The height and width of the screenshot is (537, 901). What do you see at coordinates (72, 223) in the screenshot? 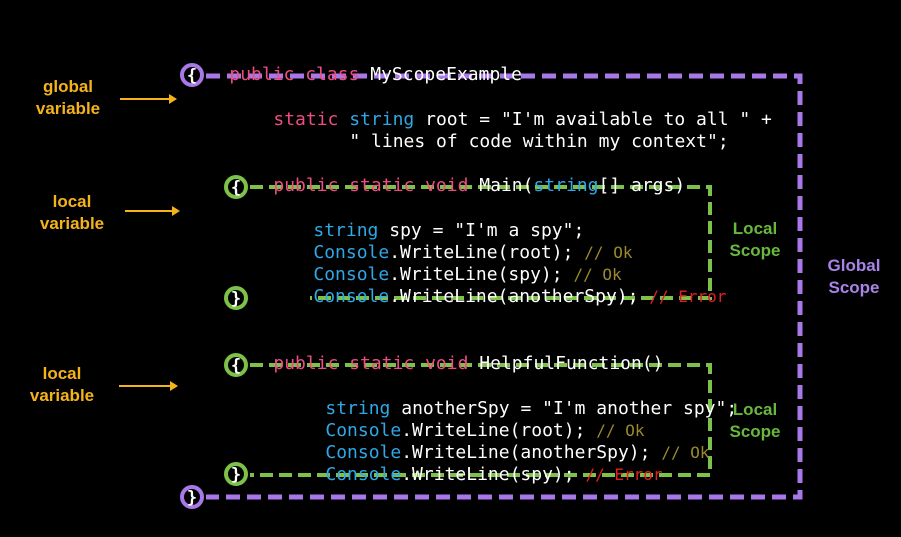
I see `local-variable-label-1-line-2: variable` at bounding box center [72, 223].